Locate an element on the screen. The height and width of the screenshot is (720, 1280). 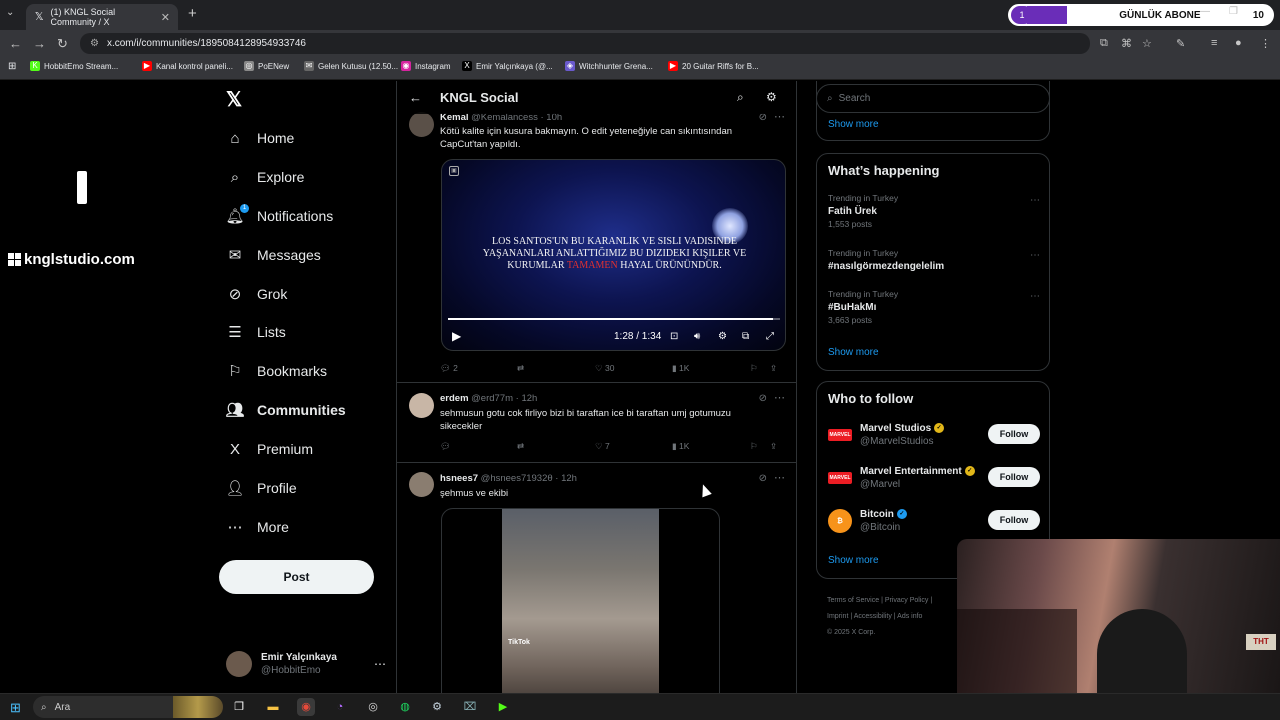
post-button: Post is located at coordinates (296, 577).